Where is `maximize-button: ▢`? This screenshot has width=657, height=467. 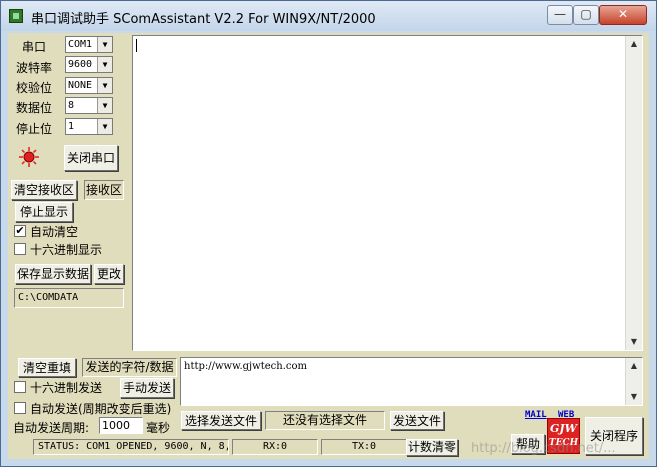
maximize-button: ▢ is located at coordinates (586, 15).